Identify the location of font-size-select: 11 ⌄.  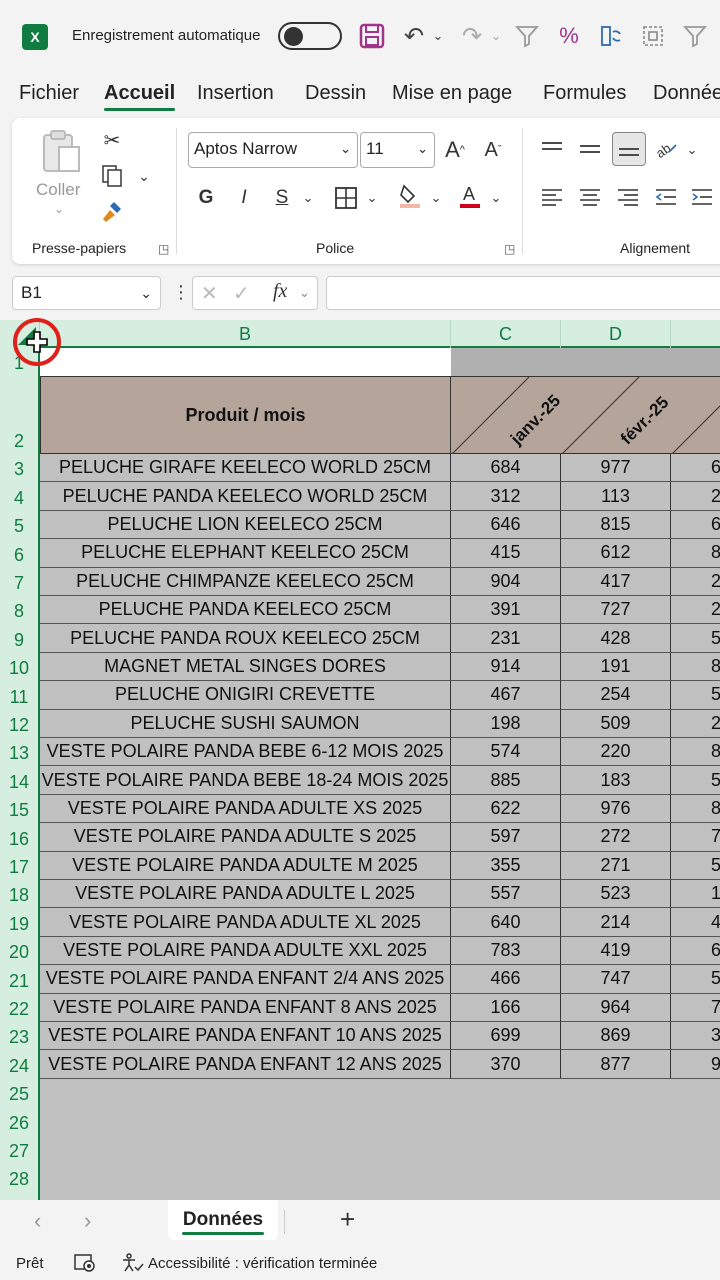
(397, 150).